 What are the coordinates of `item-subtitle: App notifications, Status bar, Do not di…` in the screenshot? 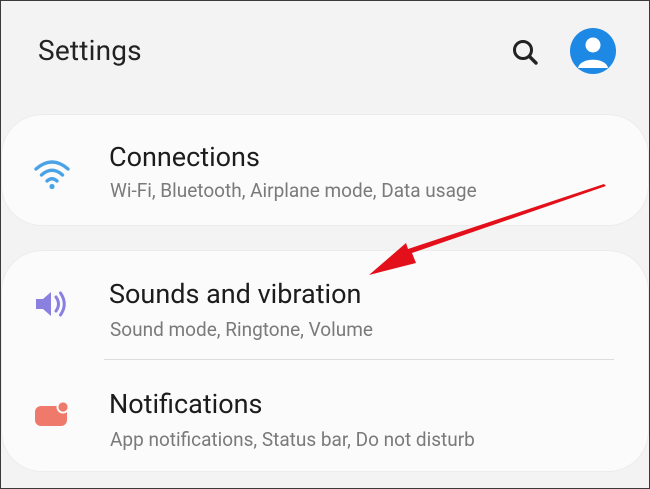 It's located at (292, 439).